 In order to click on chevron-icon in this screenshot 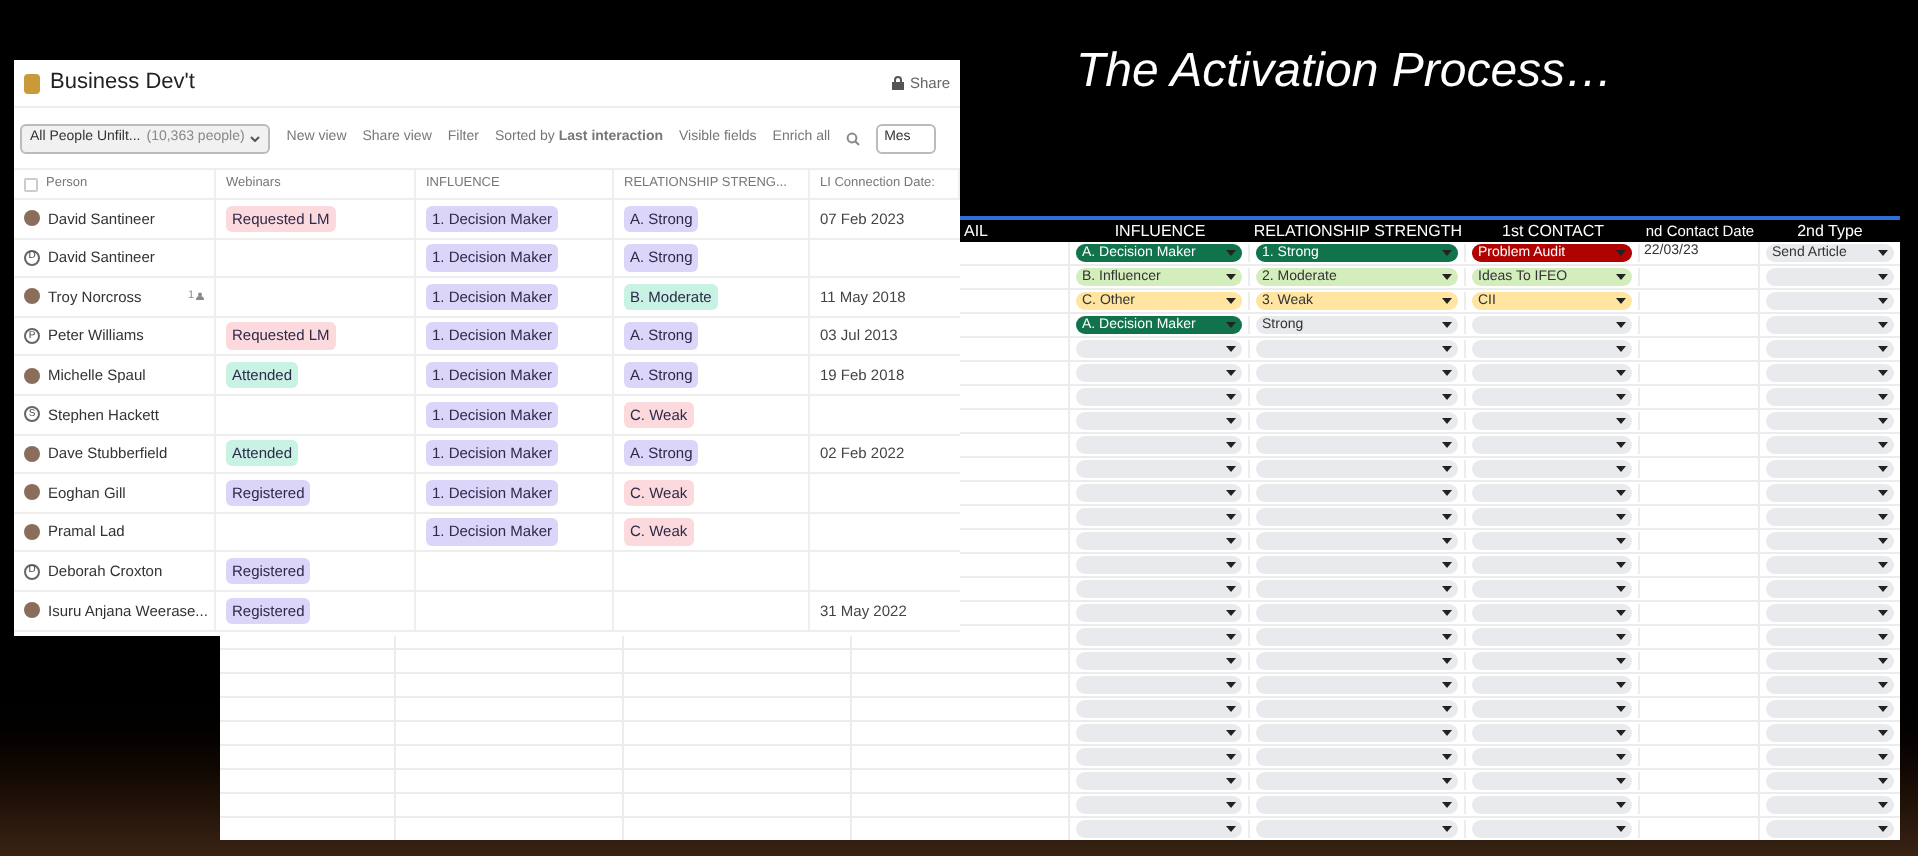, I will do `click(255, 138)`.